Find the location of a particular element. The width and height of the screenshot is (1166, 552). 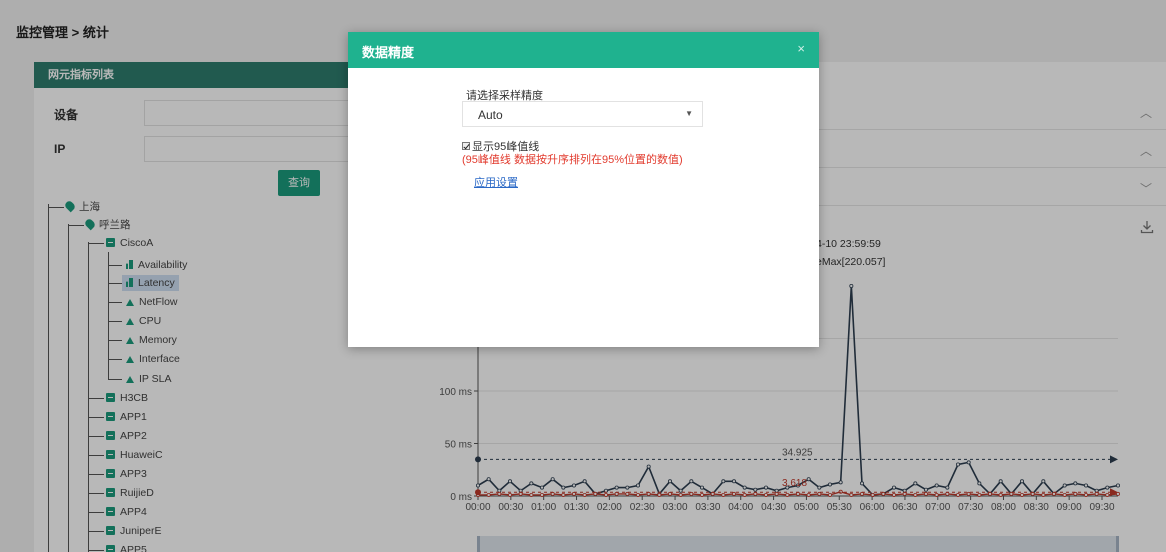

sample-precision-select: Auto ▼ is located at coordinates (582, 114).